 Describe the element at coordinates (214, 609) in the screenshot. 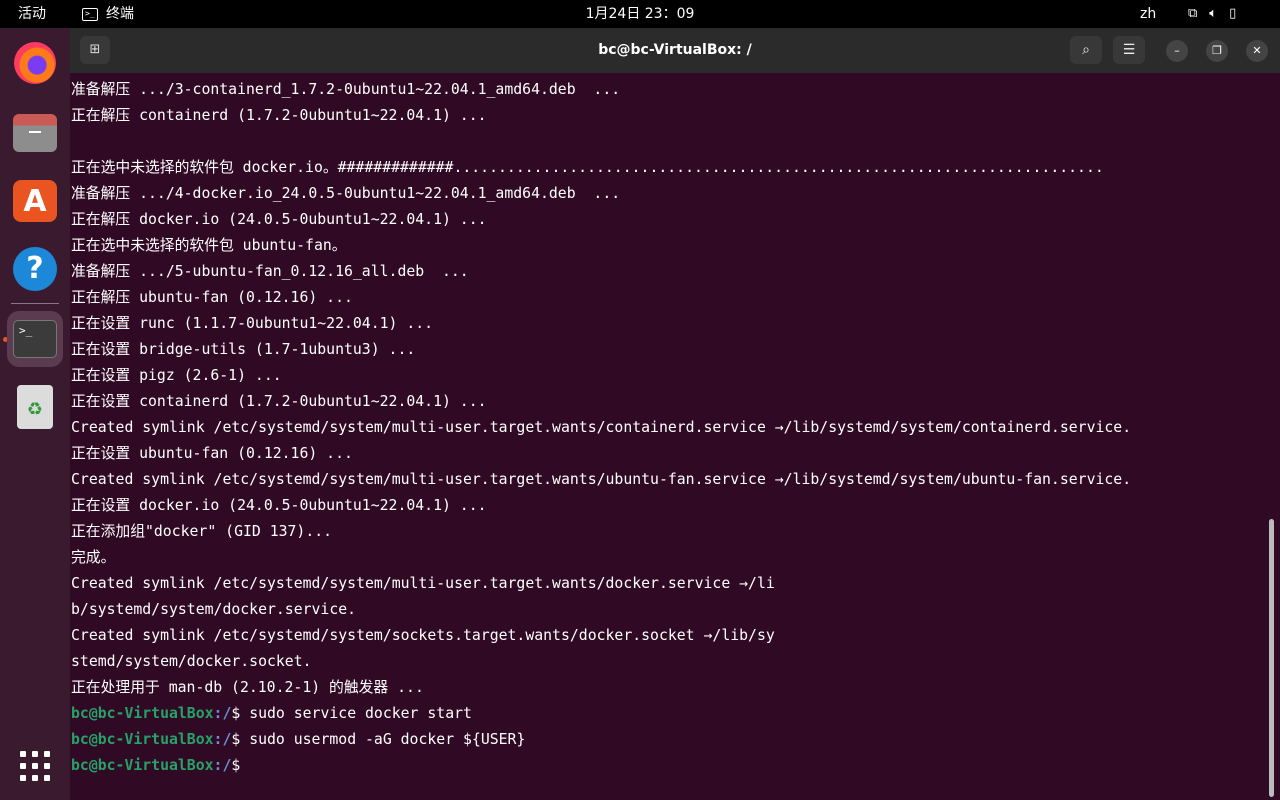

I see `terminal-line: b/systemd/system/docker.service.` at that location.